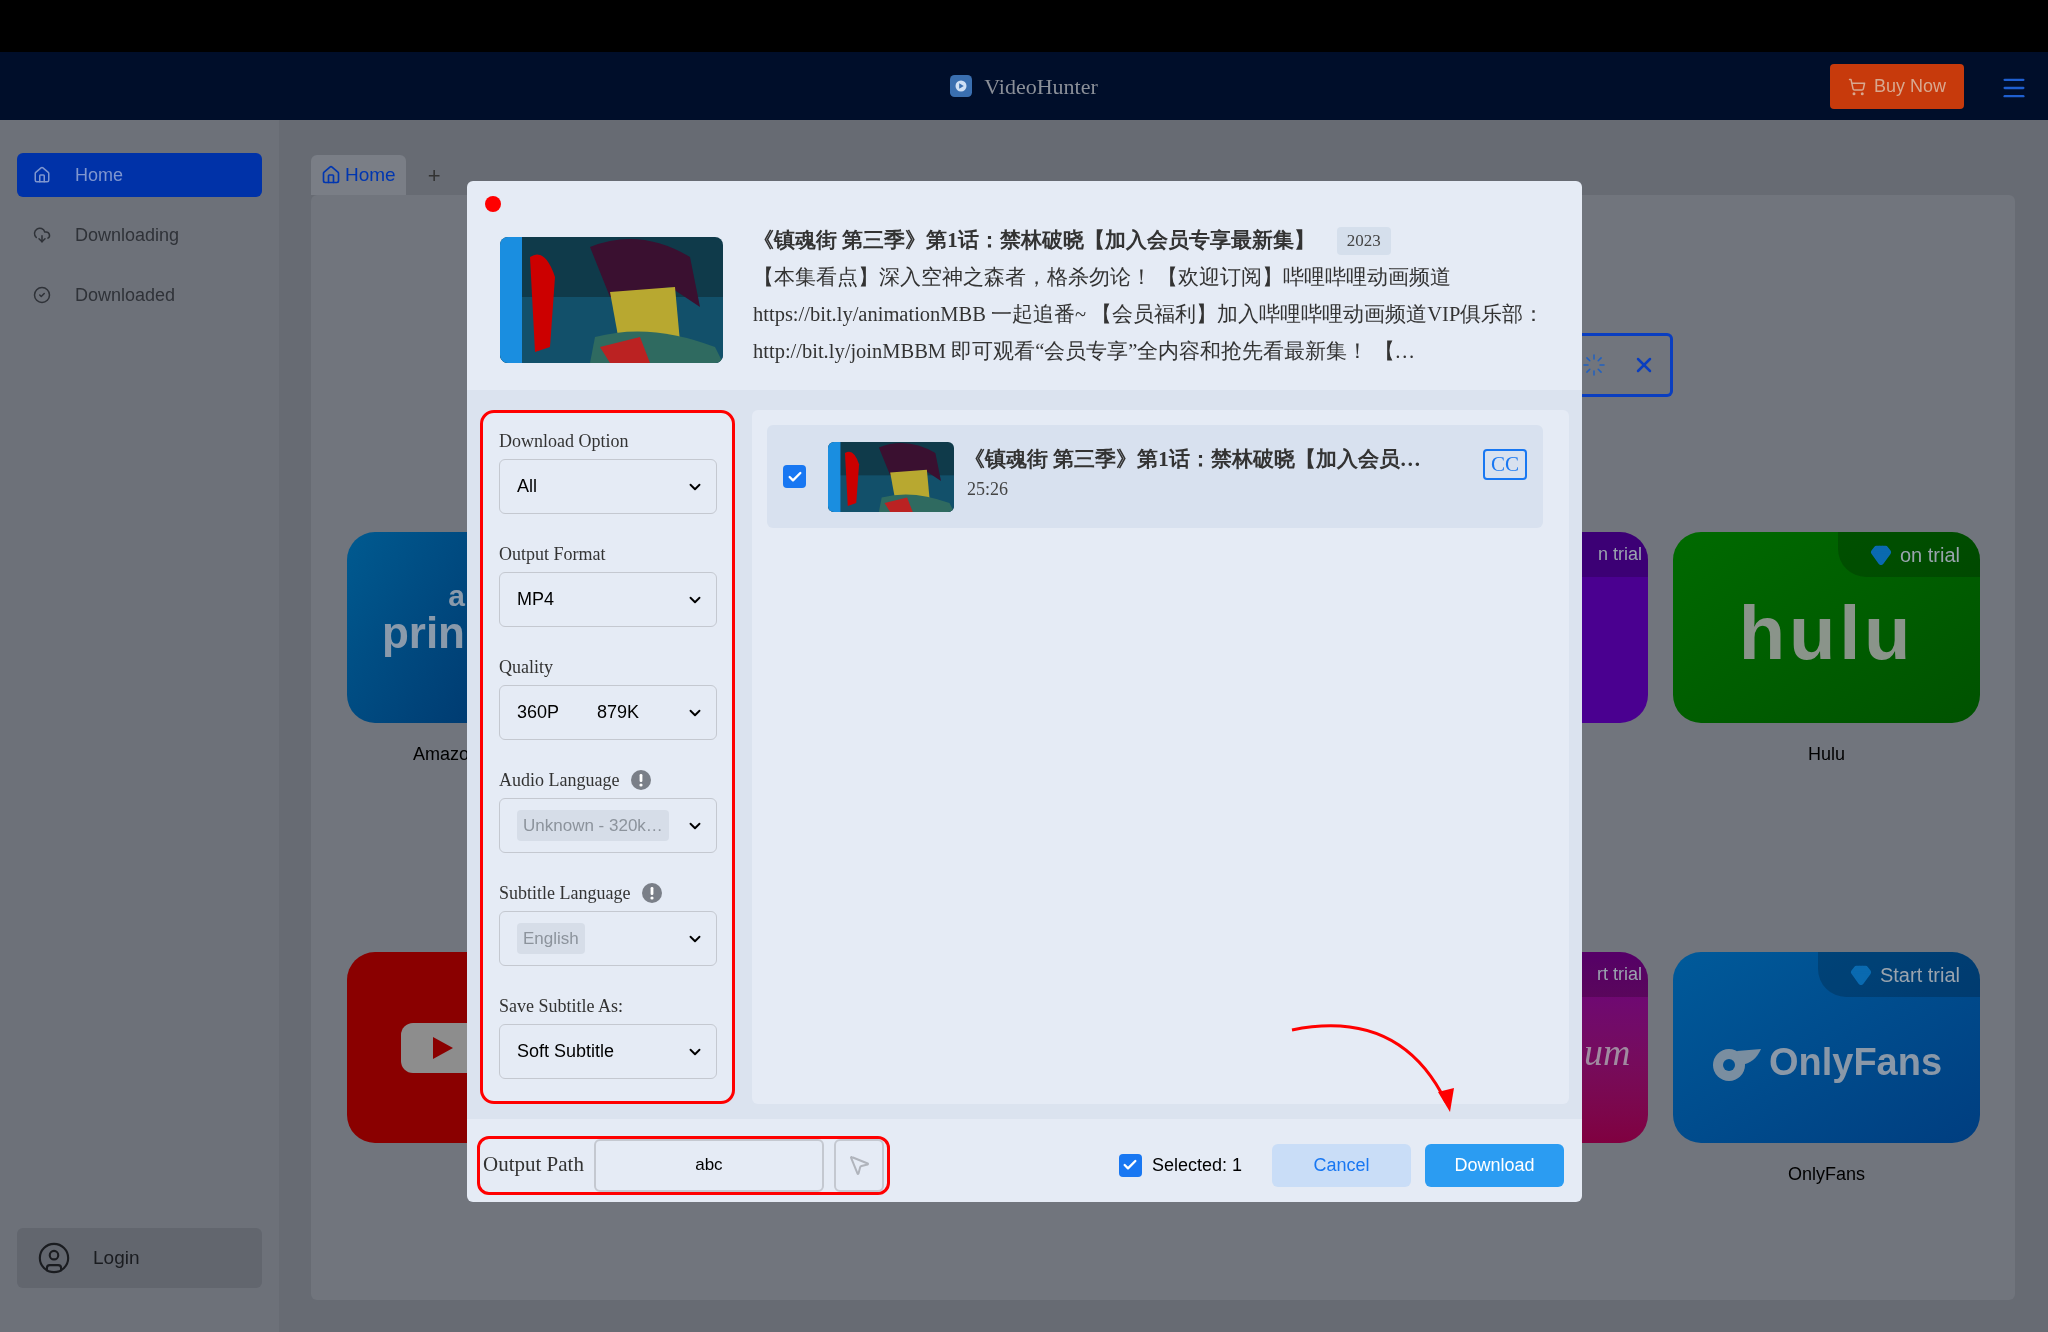 The height and width of the screenshot is (1332, 2048). I want to click on buy-now-button: Buy Now, so click(1896, 86).